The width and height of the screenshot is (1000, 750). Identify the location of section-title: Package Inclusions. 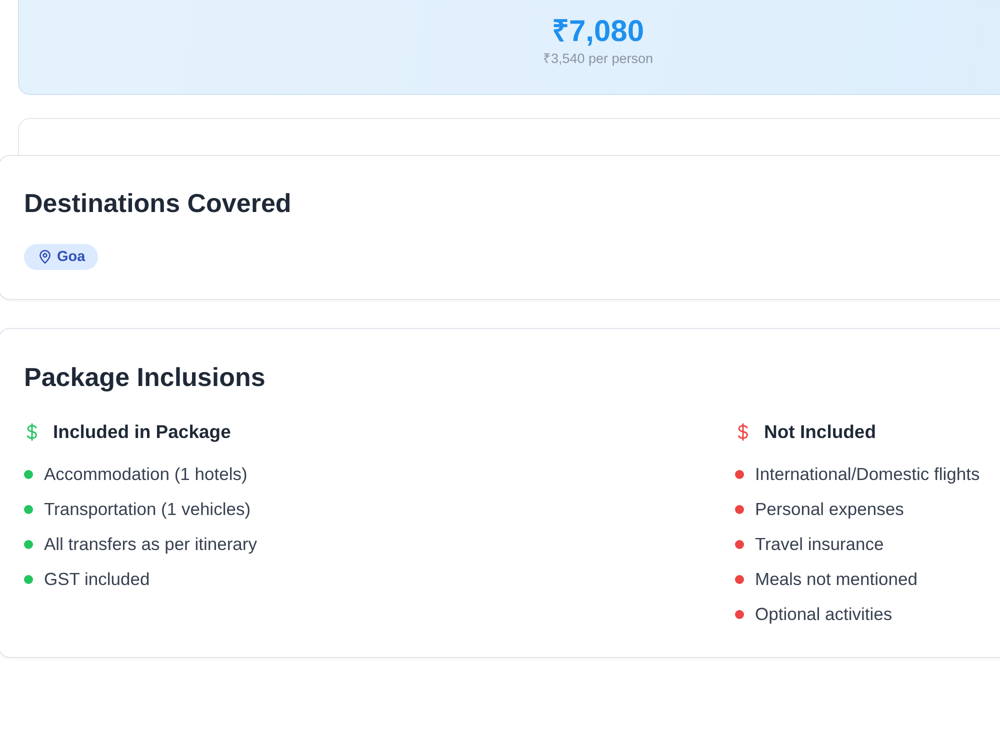
(145, 376).